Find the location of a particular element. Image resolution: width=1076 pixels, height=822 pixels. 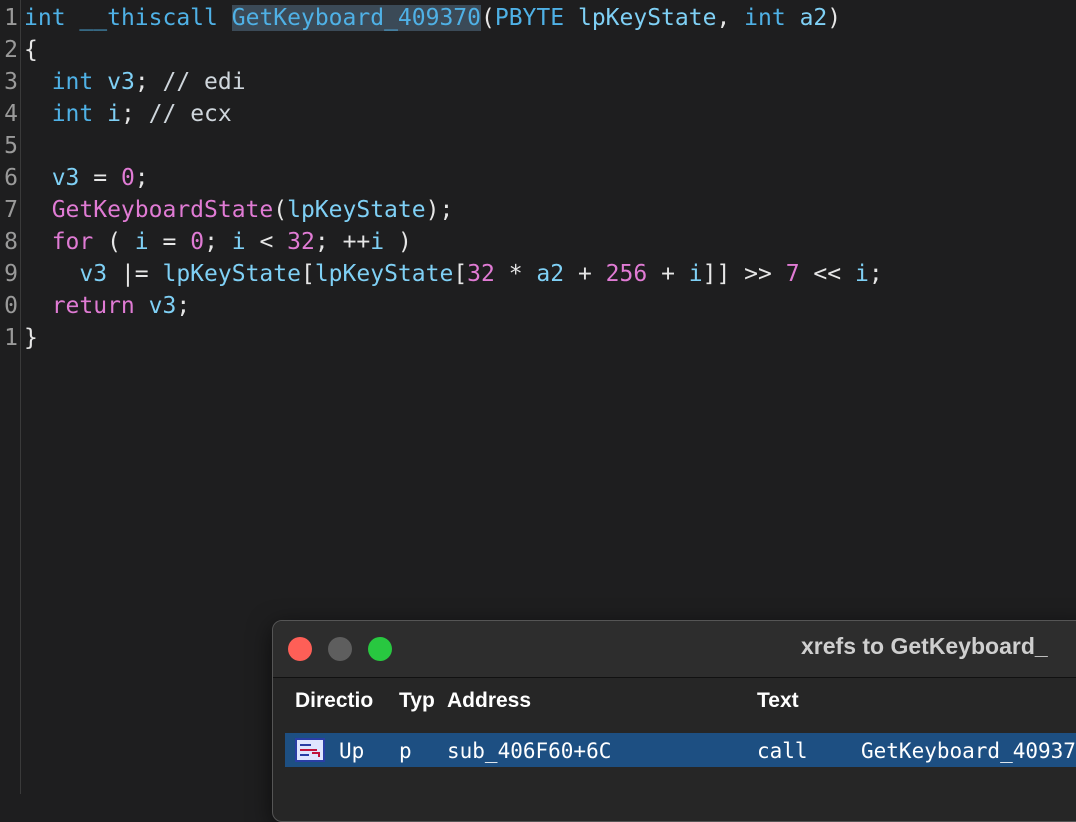

column-header-direction: Directio is located at coordinates (342, 701).